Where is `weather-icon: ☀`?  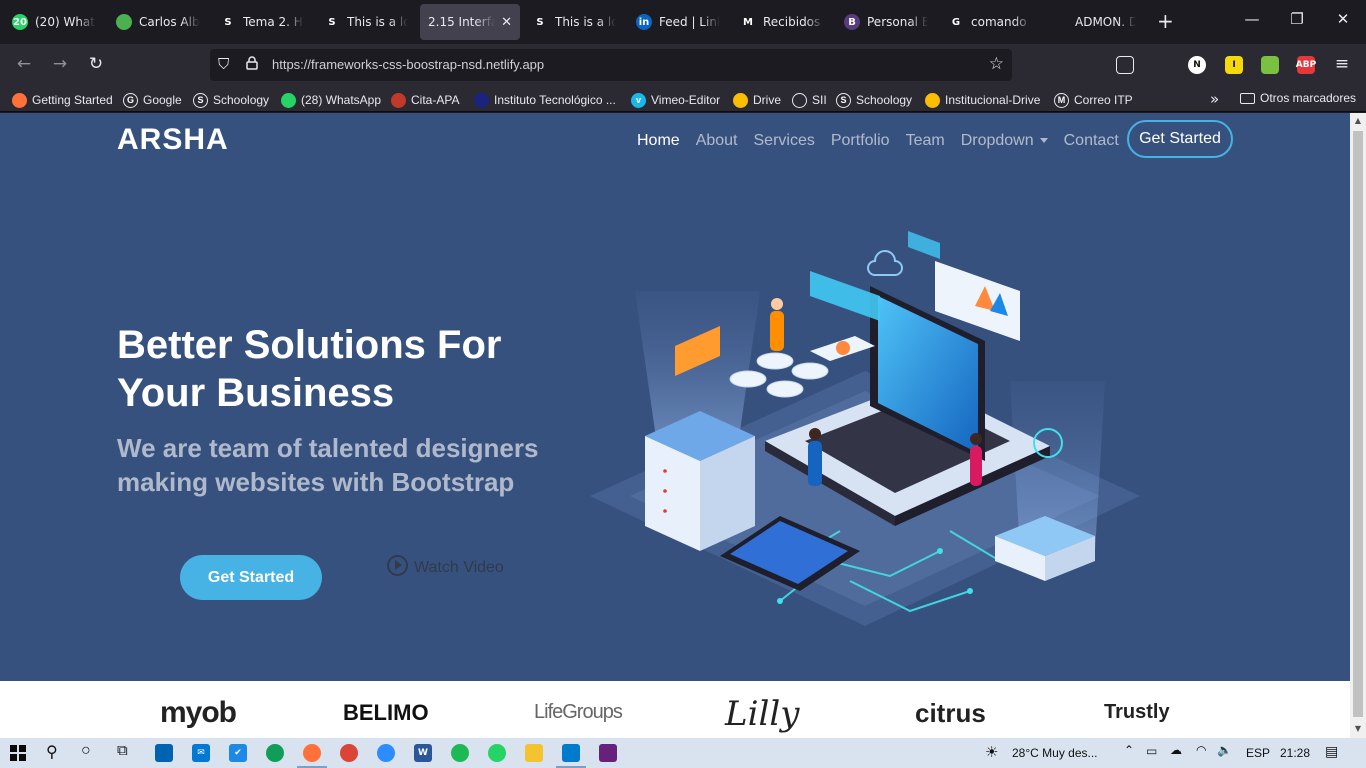
weather-icon: ☀ is located at coordinates (991, 752).